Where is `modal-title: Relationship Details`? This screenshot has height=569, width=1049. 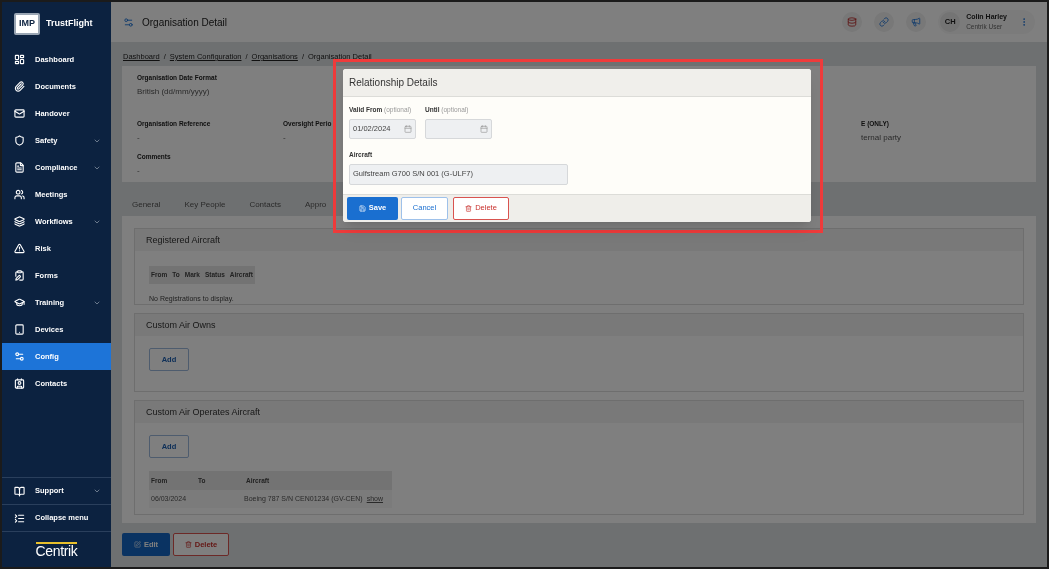 modal-title: Relationship Details is located at coordinates (393, 83).